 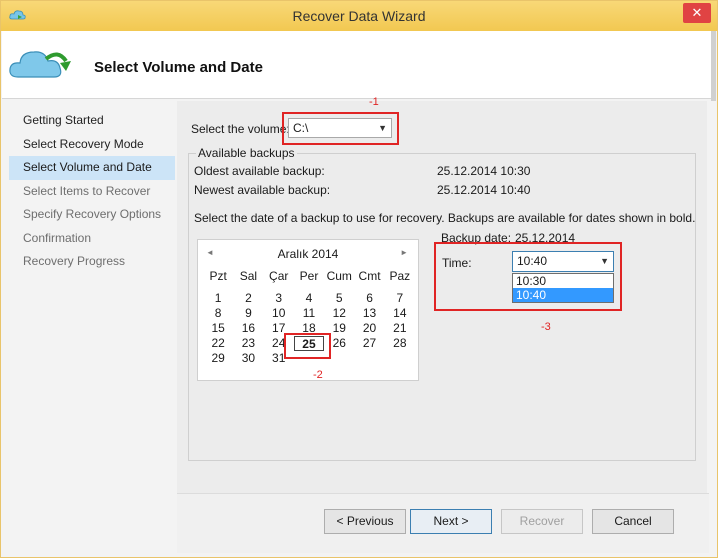 What do you see at coordinates (369, 328) in the screenshot?
I see `calendar-day: 20` at bounding box center [369, 328].